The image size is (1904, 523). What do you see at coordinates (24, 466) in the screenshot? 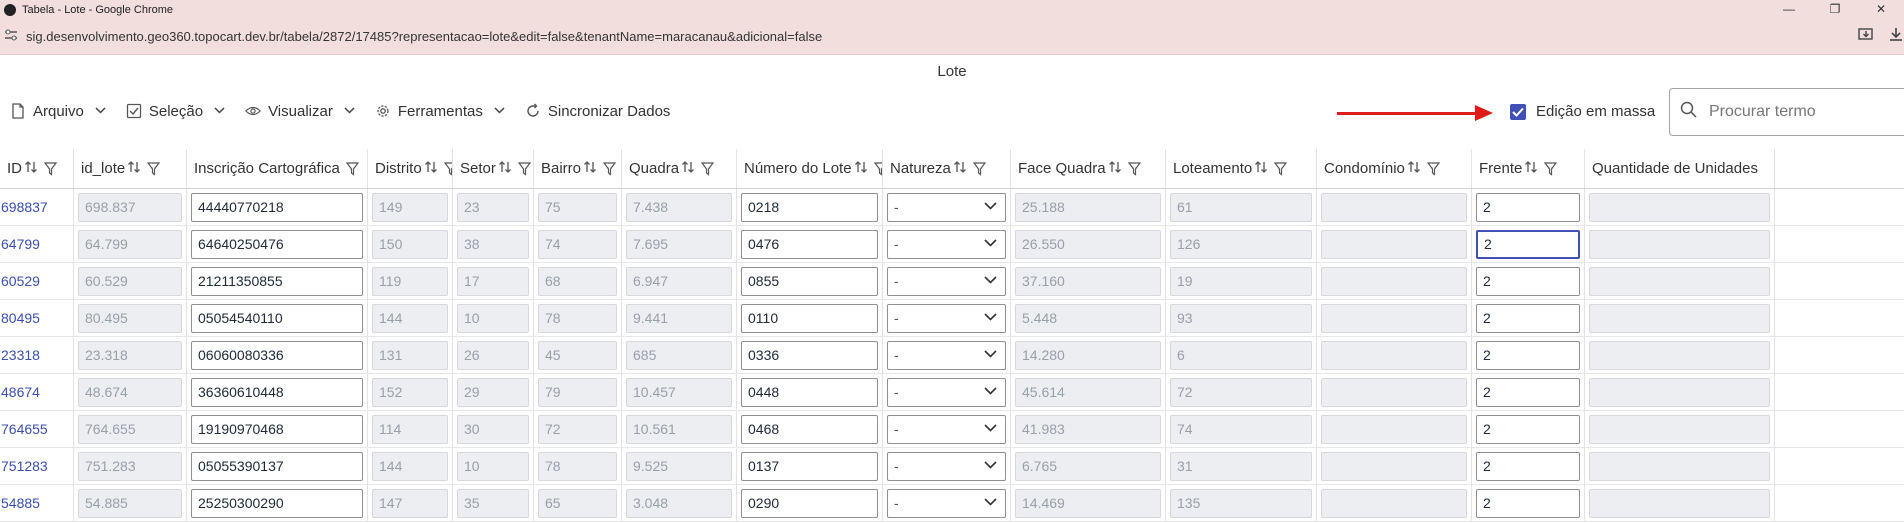
I see `id-link: 751283` at bounding box center [24, 466].